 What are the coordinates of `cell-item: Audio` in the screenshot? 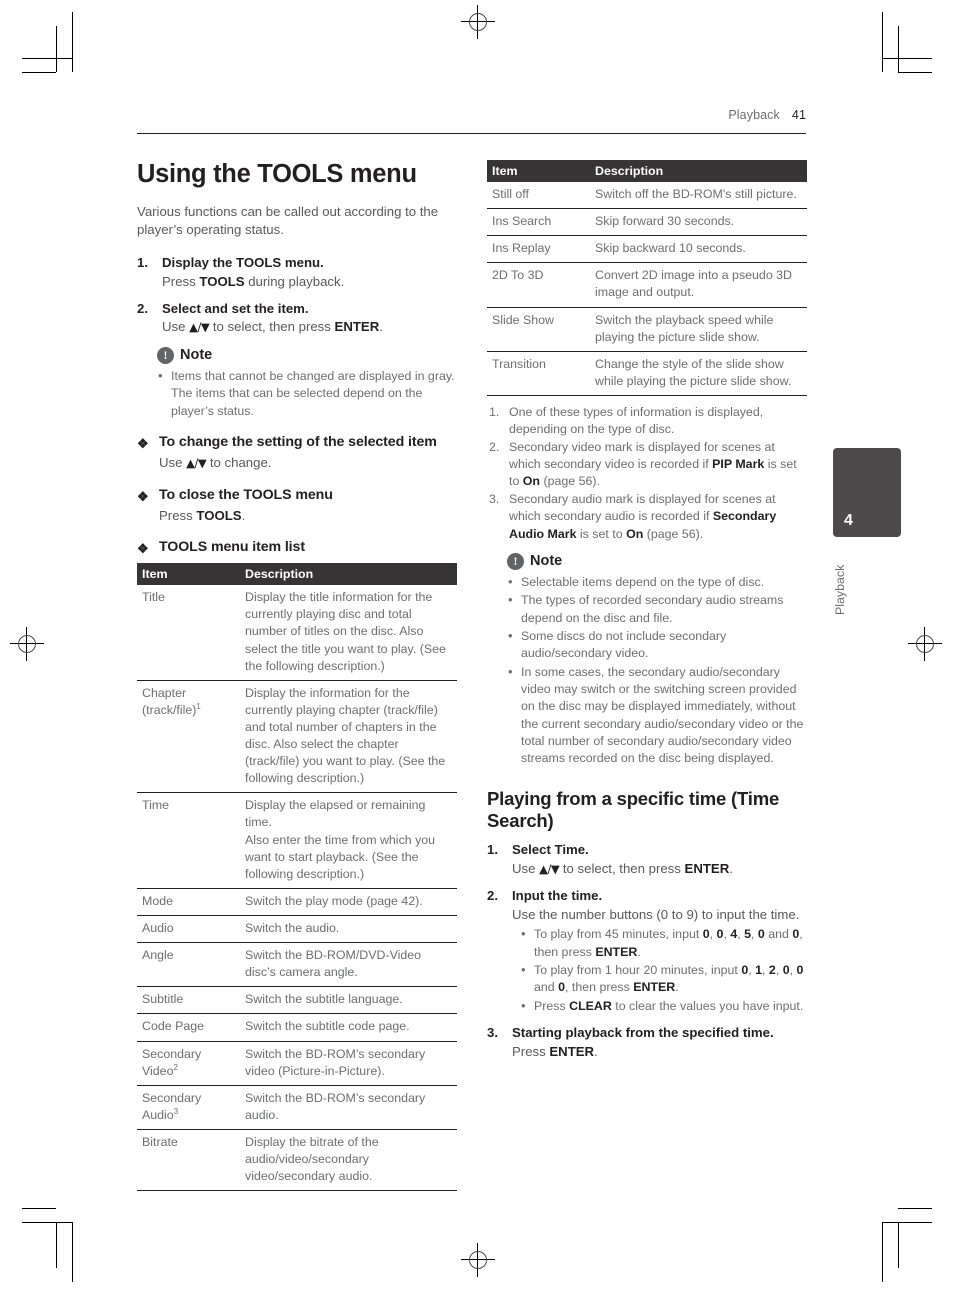 It's located at (188, 929).